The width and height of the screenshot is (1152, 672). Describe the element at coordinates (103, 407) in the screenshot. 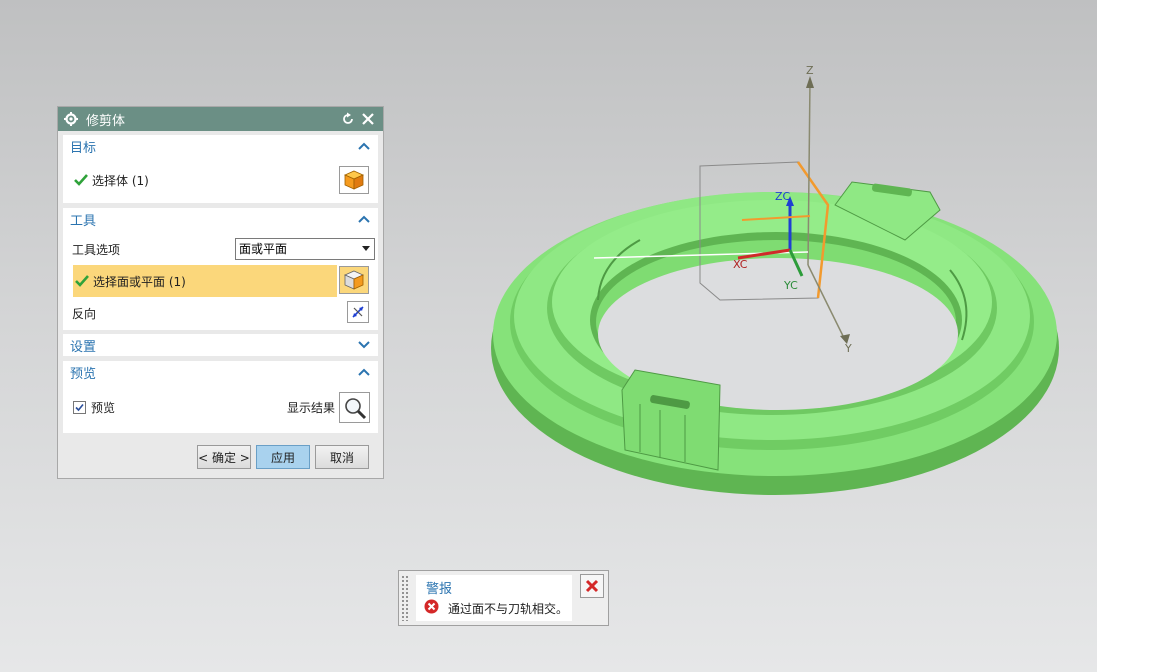

I see `preview-checkbox-label: 预览` at that location.